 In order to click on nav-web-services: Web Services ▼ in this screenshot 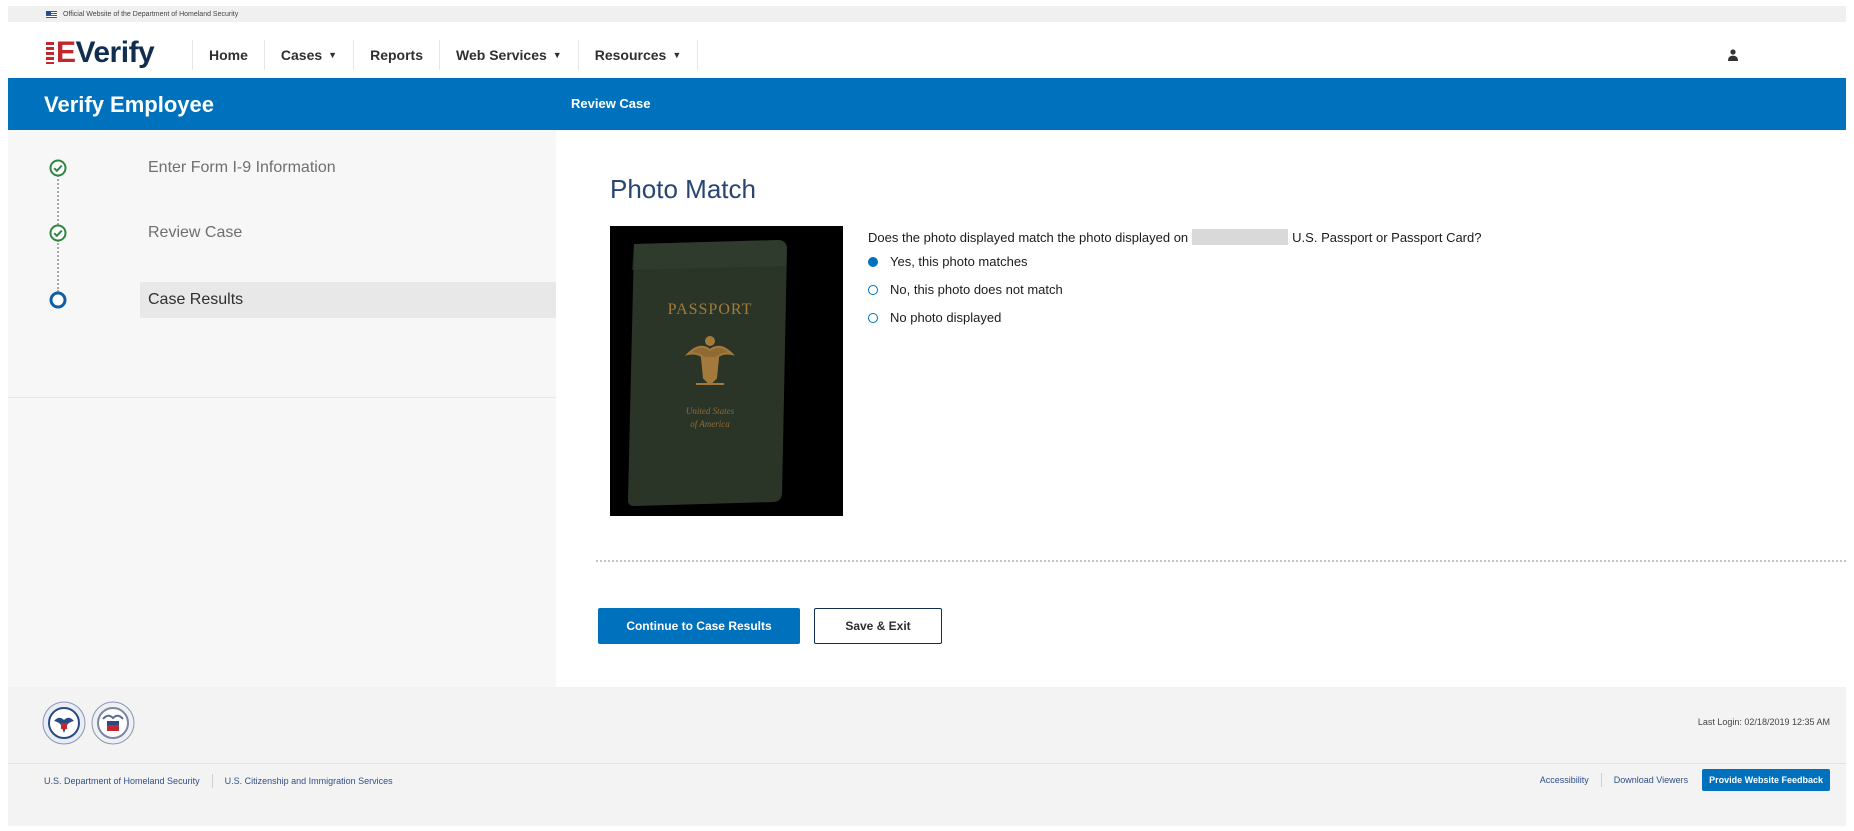, I will do `click(508, 55)`.